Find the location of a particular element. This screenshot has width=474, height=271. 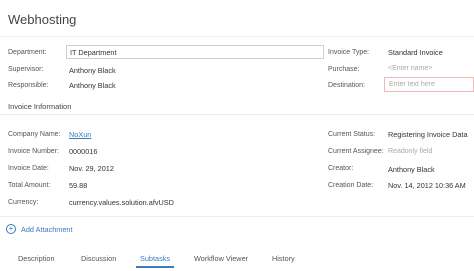

total-amount-label: Total Amount: is located at coordinates (29, 185).